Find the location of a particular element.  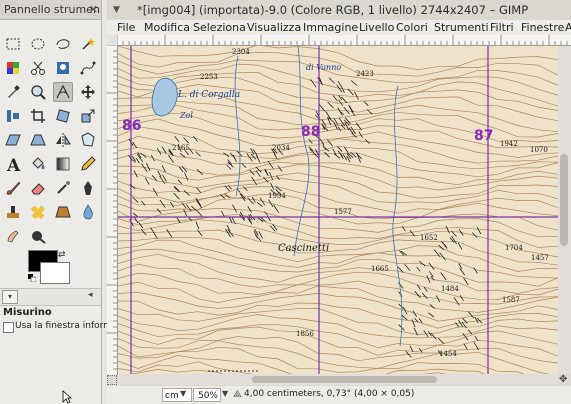

cage-icon is located at coordinates (88, 140).